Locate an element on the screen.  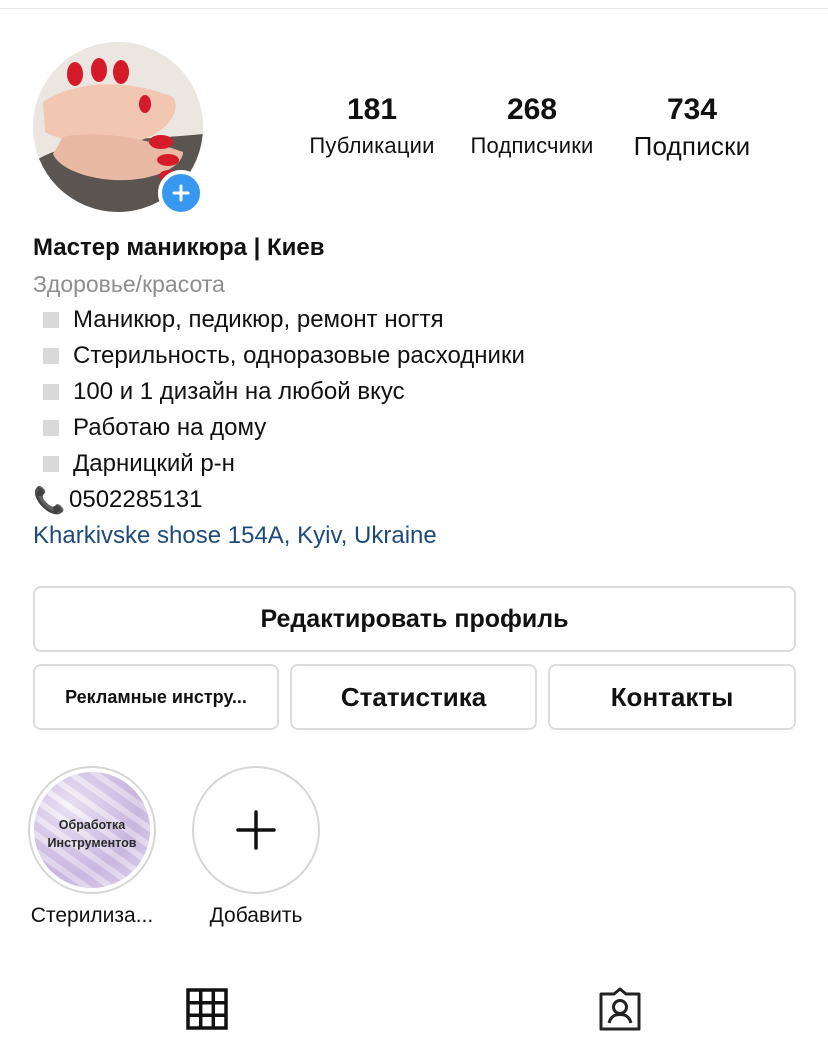
top-divider is located at coordinates (414, 8).